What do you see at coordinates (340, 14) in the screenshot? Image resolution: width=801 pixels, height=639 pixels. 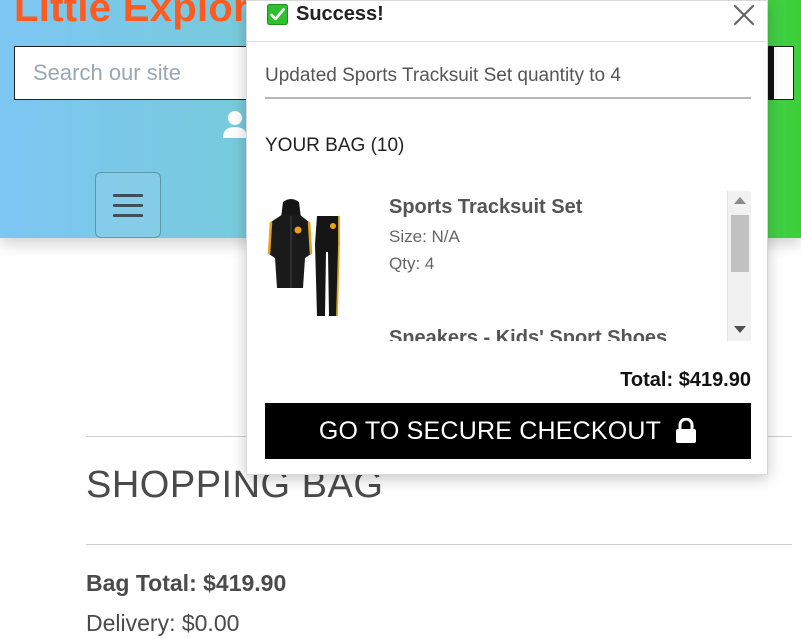 I see `toast-title: Success!` at bounding box center [340, 14].